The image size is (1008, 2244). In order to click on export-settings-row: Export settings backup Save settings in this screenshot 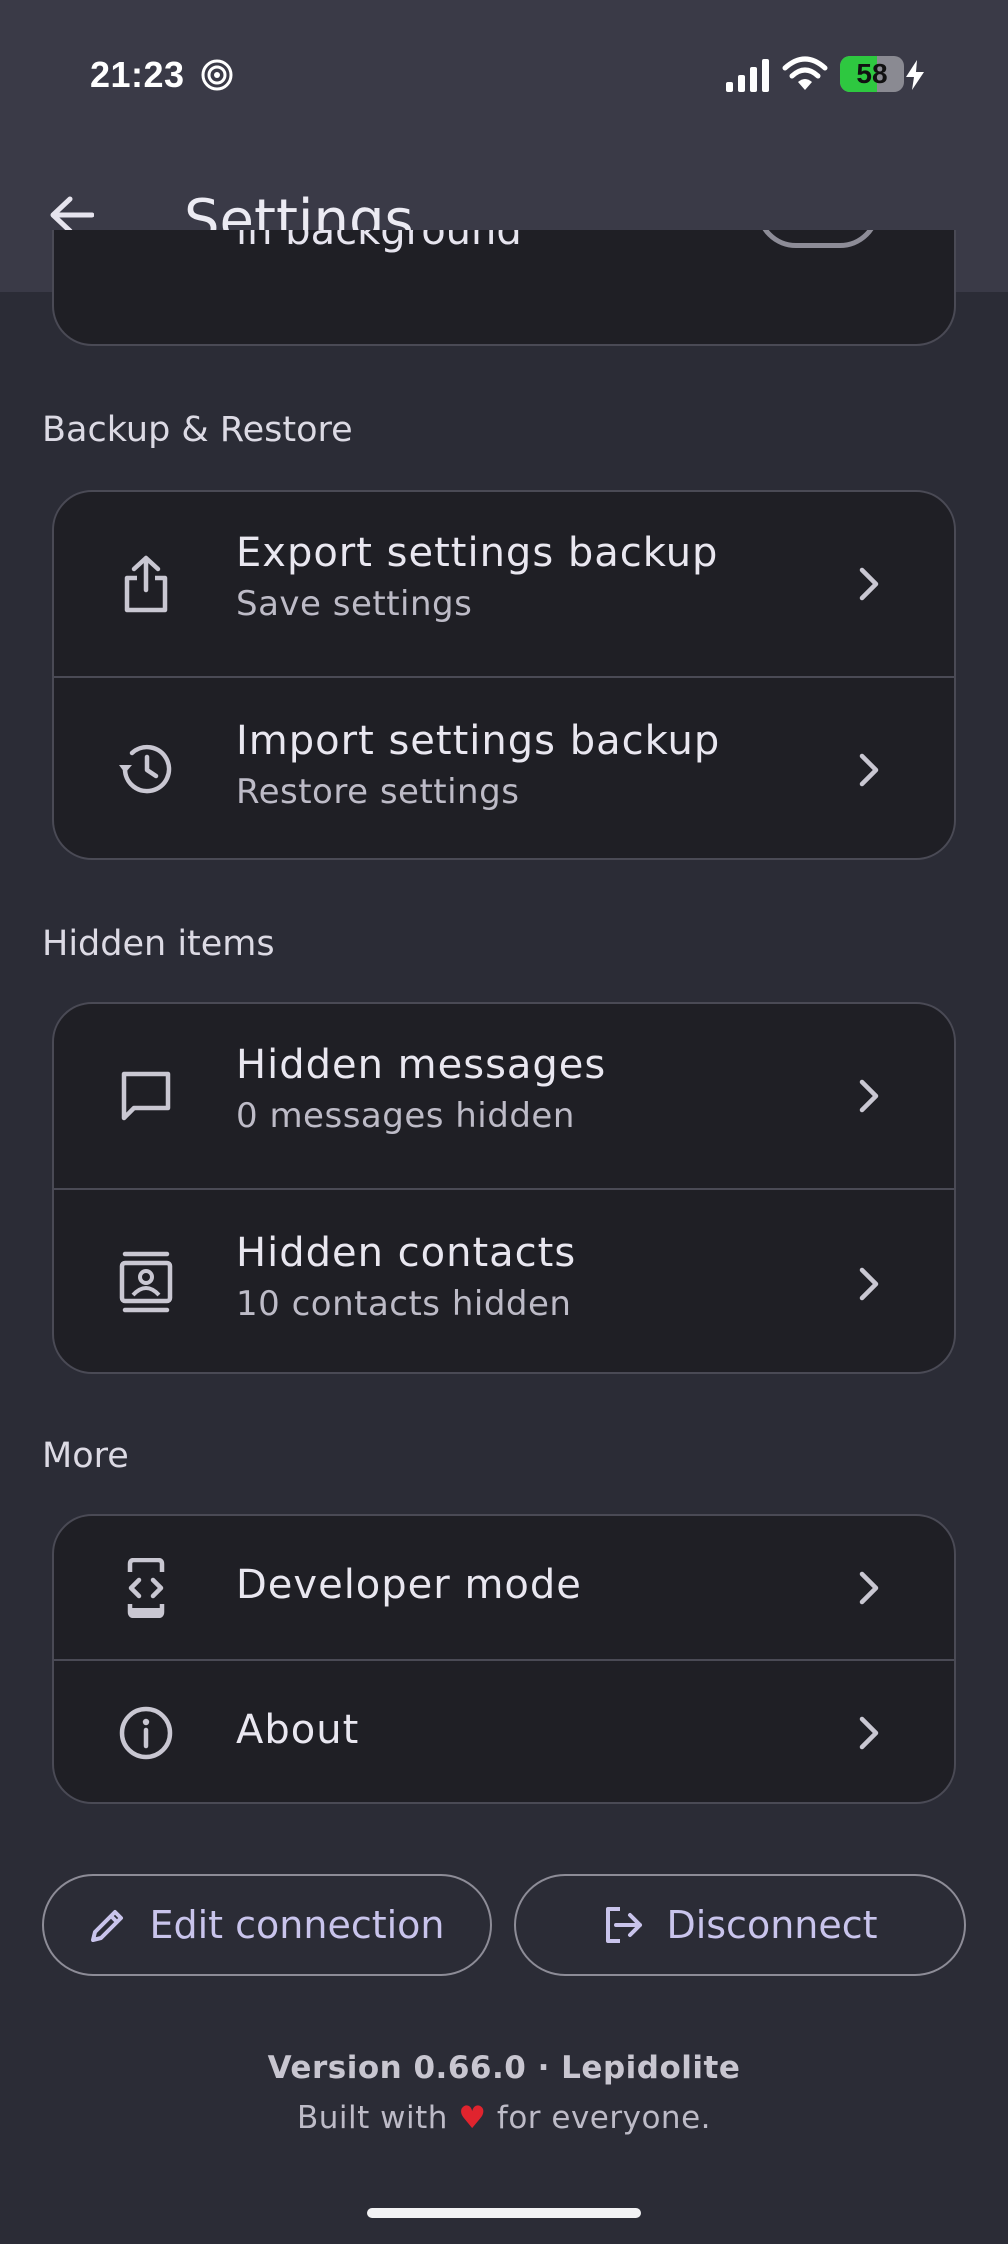, I will do `click(504, 584)`.